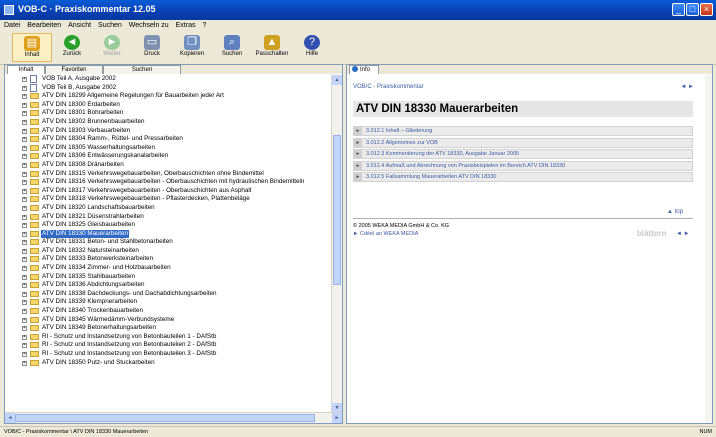 This screenshot has height=437, width=716. I want to click on chapter-link: ► 3.012.2 Allgemeines zur VOB, so click(523, 142).